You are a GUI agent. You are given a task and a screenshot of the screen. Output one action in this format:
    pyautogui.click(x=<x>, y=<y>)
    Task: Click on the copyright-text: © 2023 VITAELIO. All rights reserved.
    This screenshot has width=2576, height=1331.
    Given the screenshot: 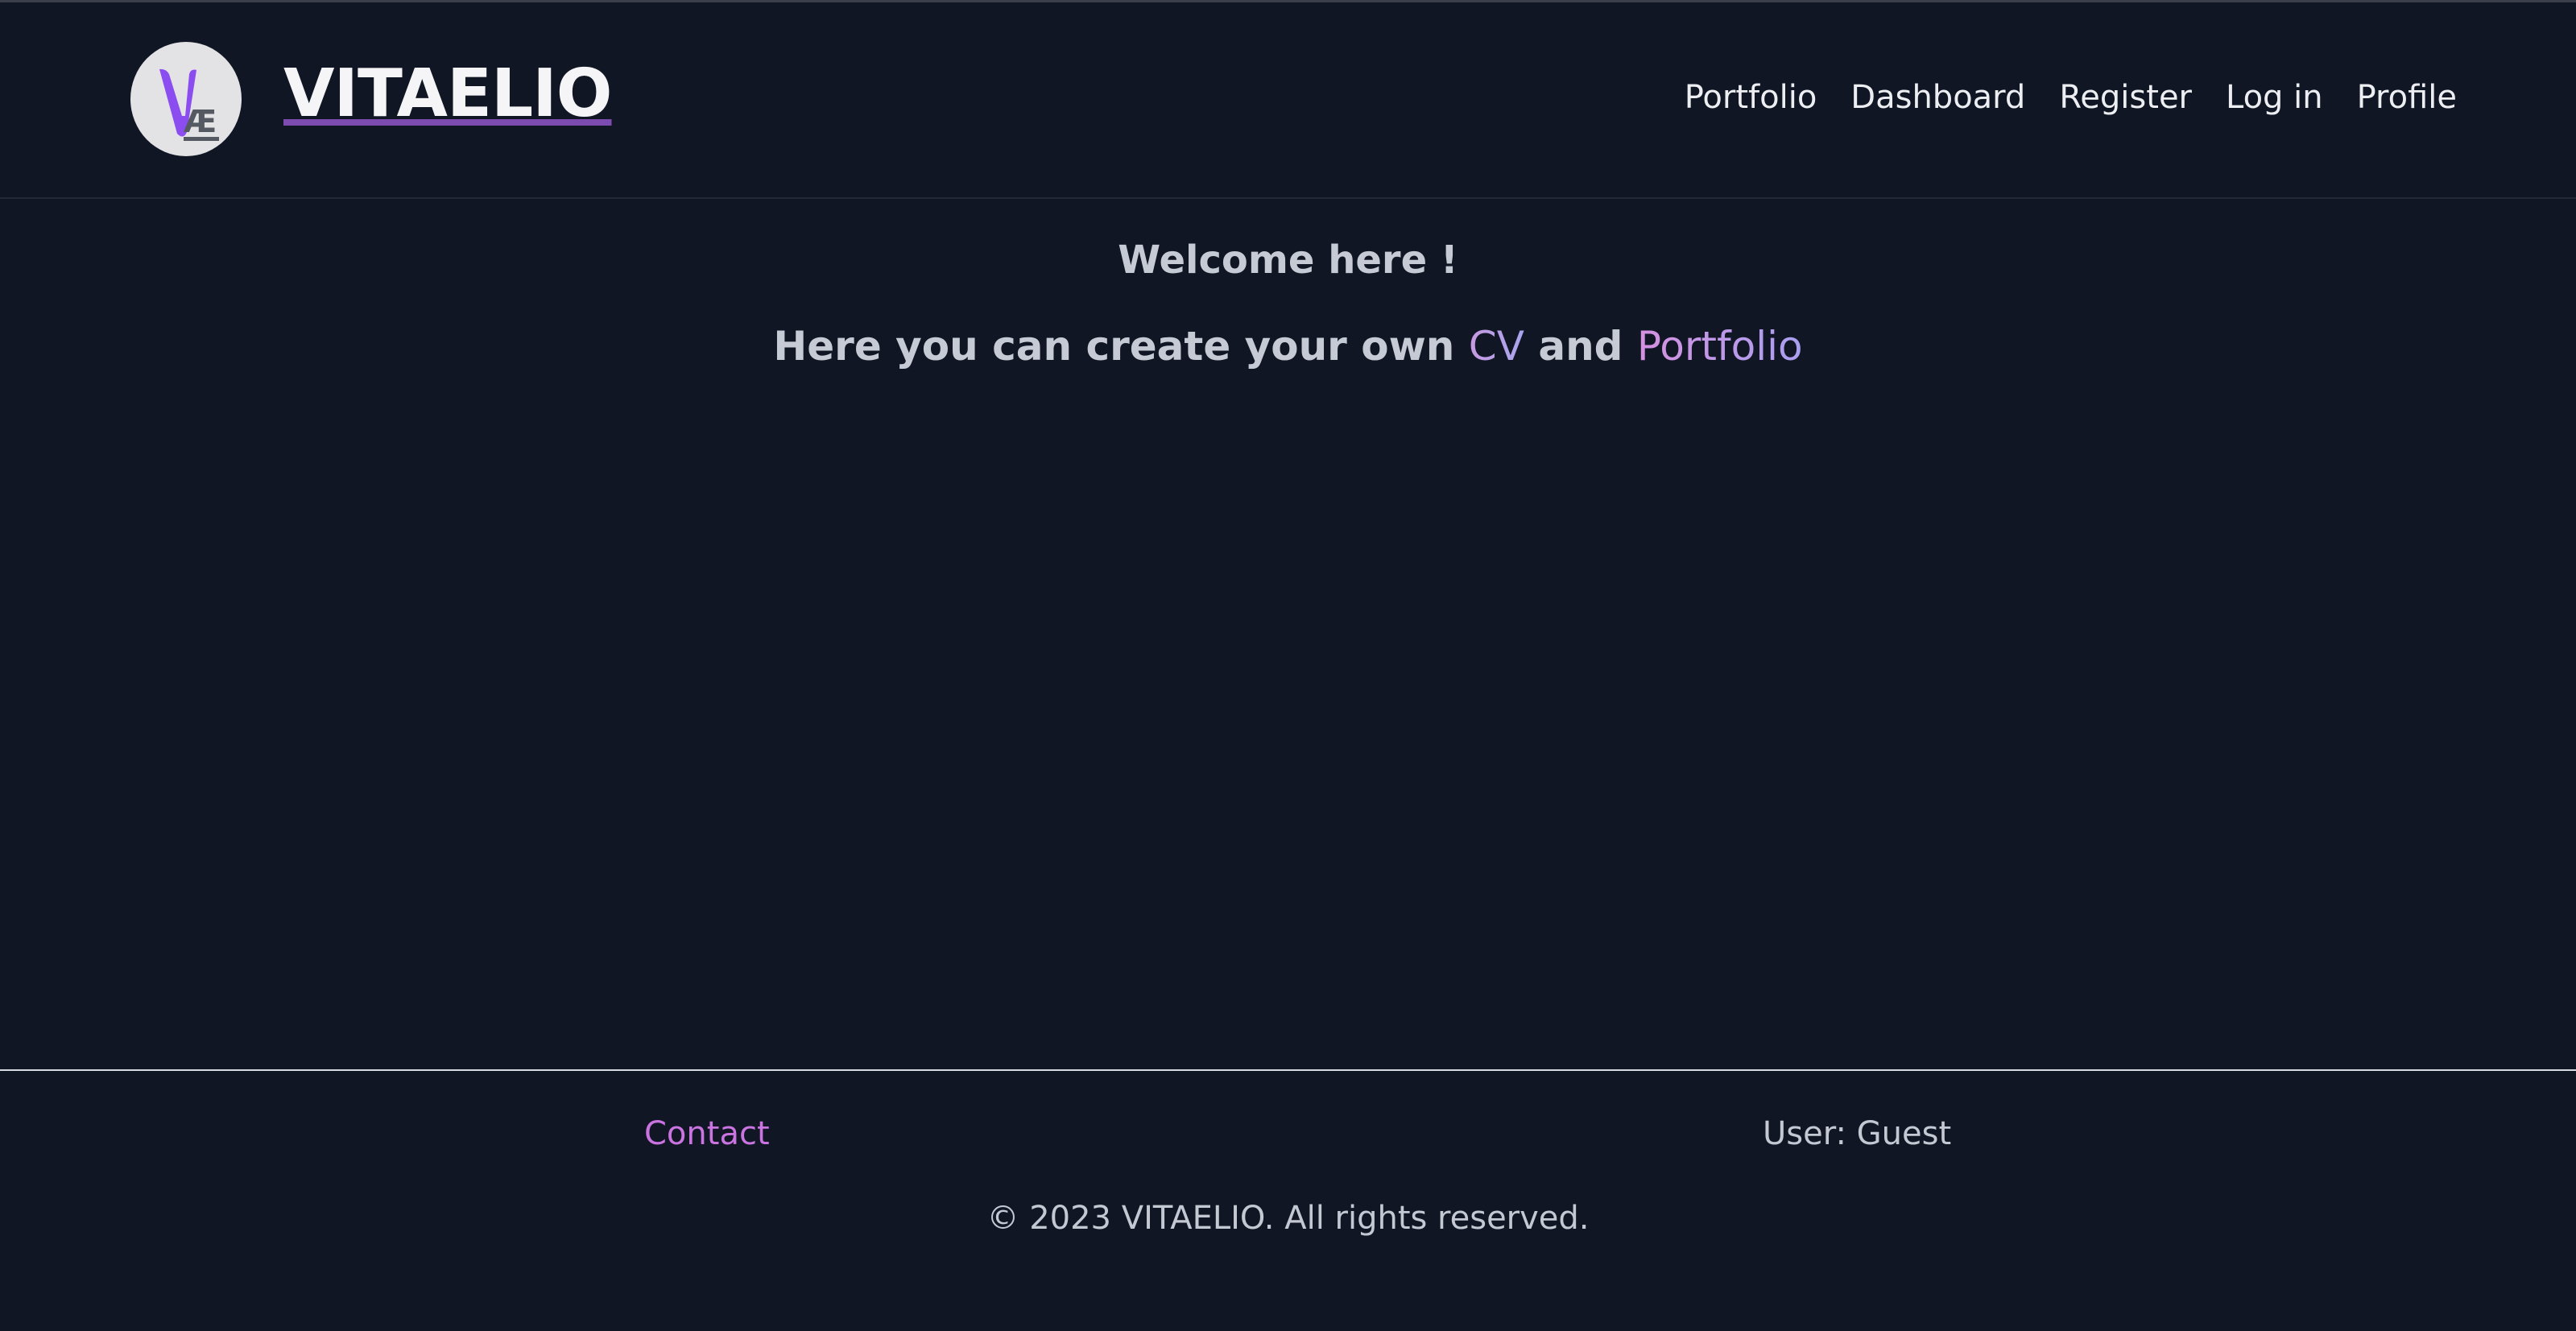 What is the action you would take?
    pyautogui.click(x=1288, y=1218)
    